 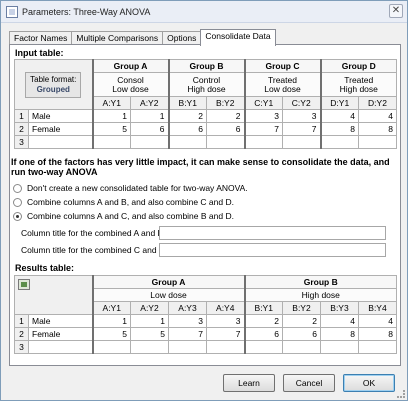 I want to click on table-row: 3, so click(x=205, y=347).